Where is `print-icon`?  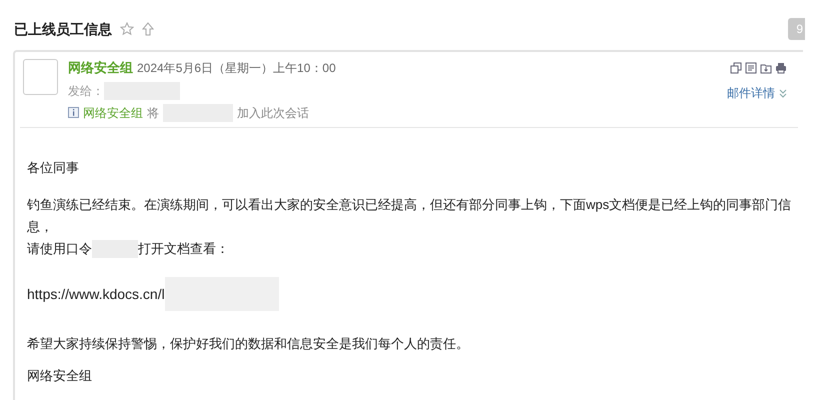
print-icon is located at coordinates (781, 68).